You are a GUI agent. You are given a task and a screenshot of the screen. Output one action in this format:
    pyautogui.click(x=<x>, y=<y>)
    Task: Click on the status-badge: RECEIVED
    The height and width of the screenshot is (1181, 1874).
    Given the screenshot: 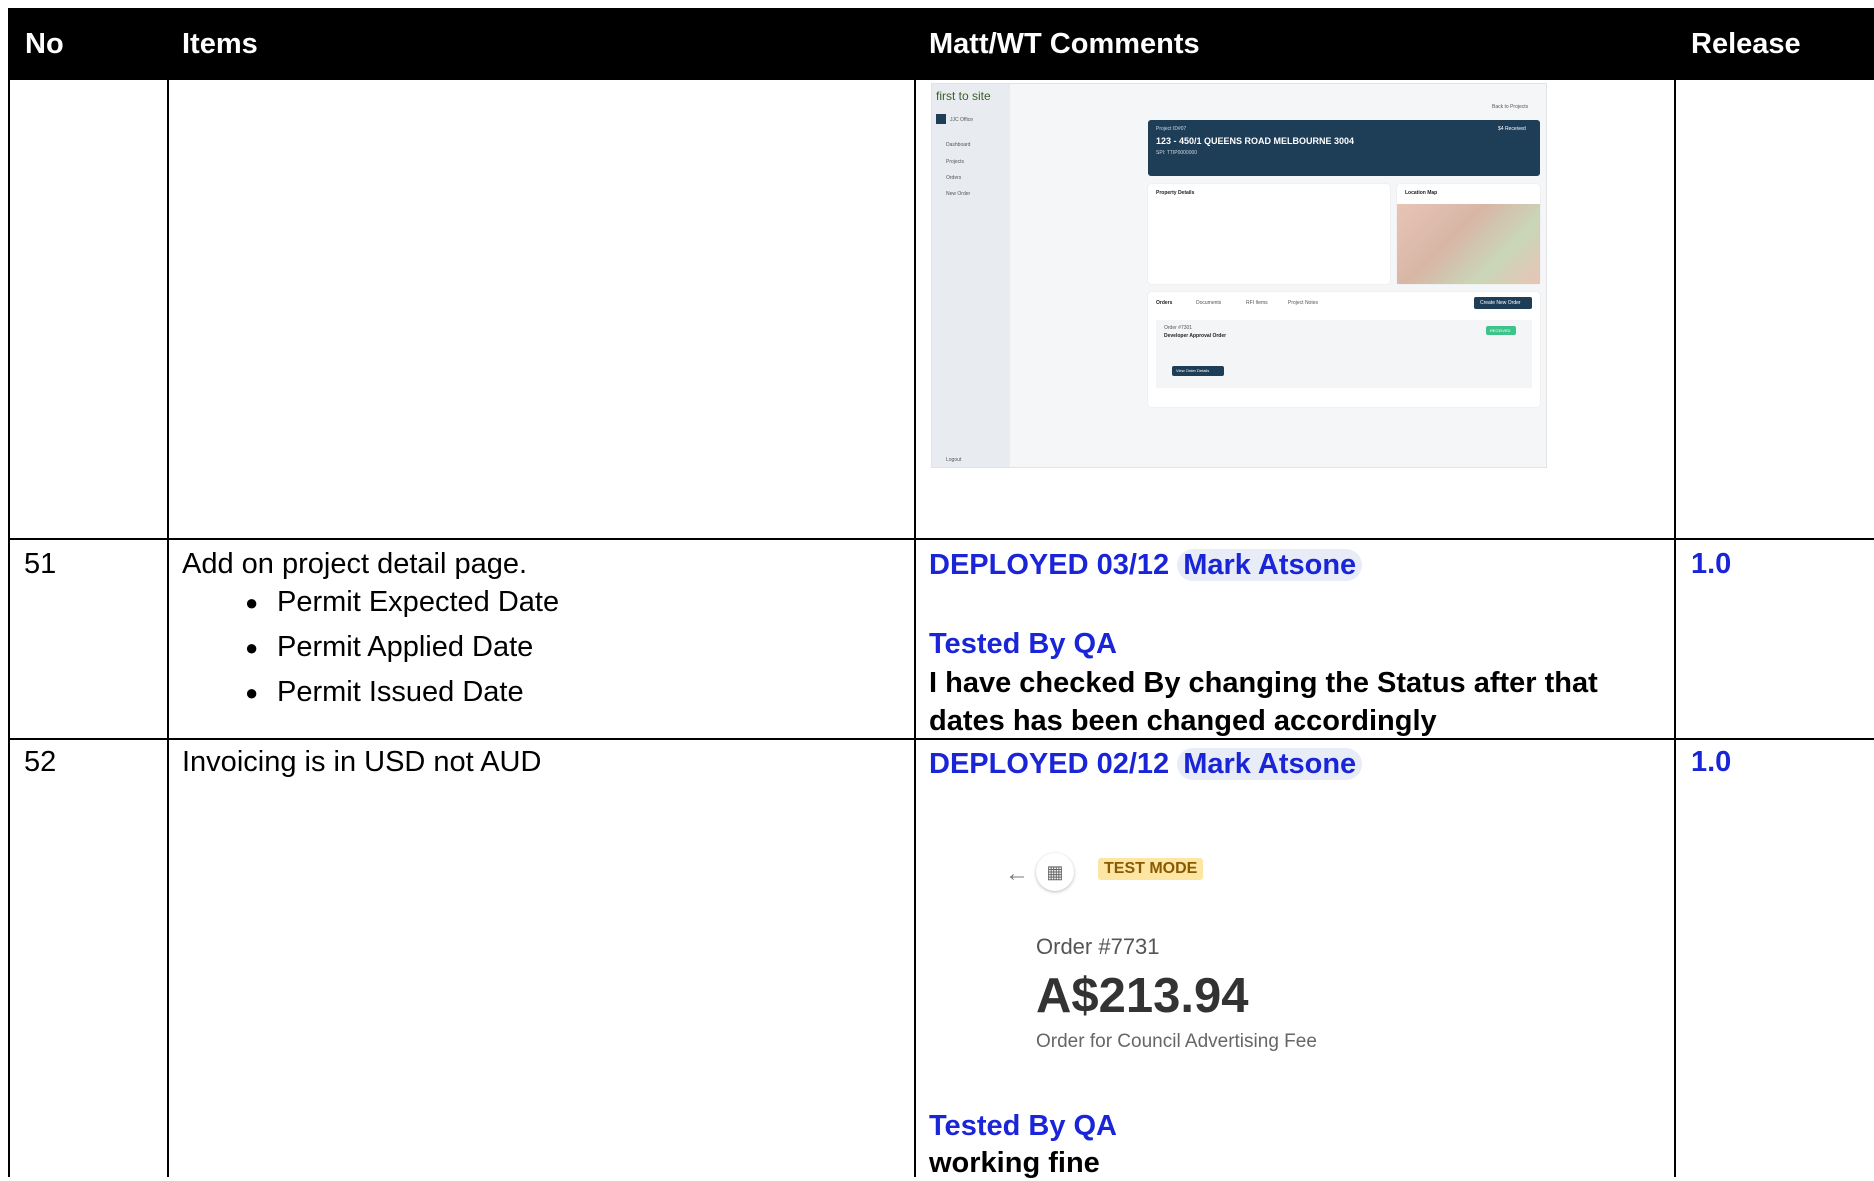 What is the action you would take?
    pyautogui.click(x=1501, y=330)
    